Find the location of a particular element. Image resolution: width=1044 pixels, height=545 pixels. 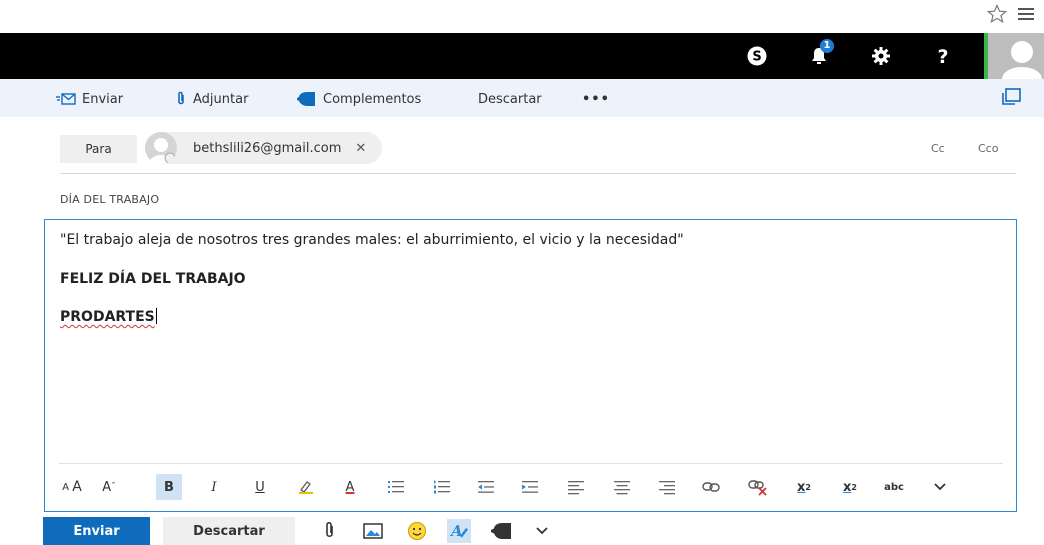

help-icon: ? is located at coordinates (942, 56).